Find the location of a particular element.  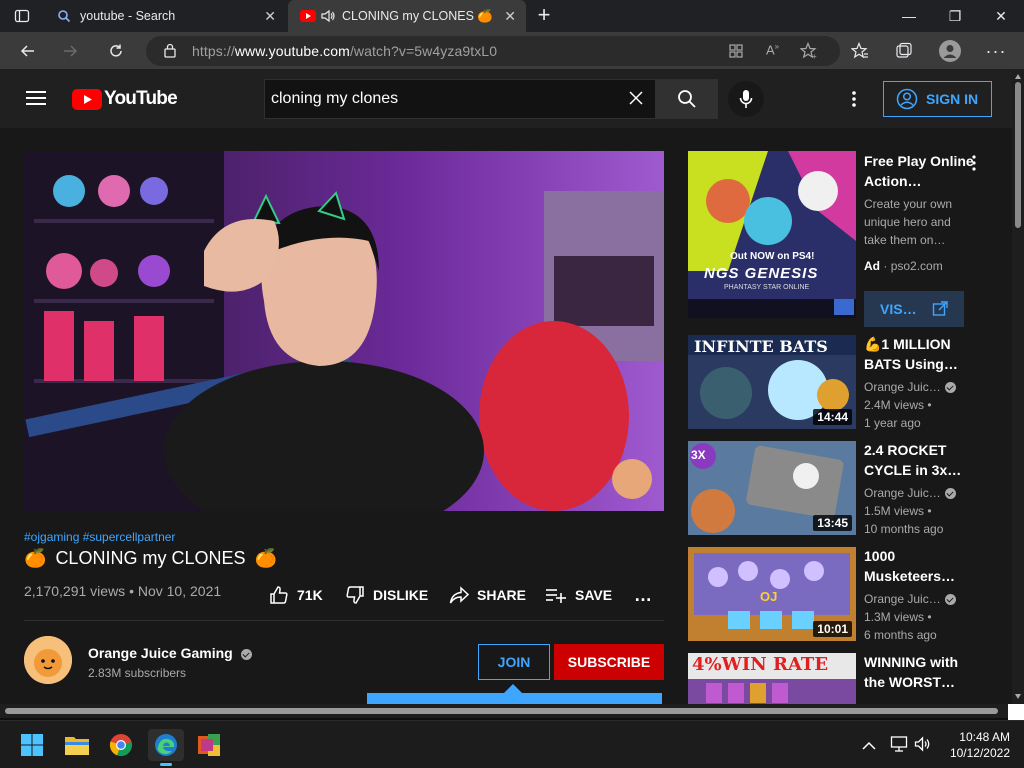

related-video-age: 6 months ago is located at coordinates (900, 635).